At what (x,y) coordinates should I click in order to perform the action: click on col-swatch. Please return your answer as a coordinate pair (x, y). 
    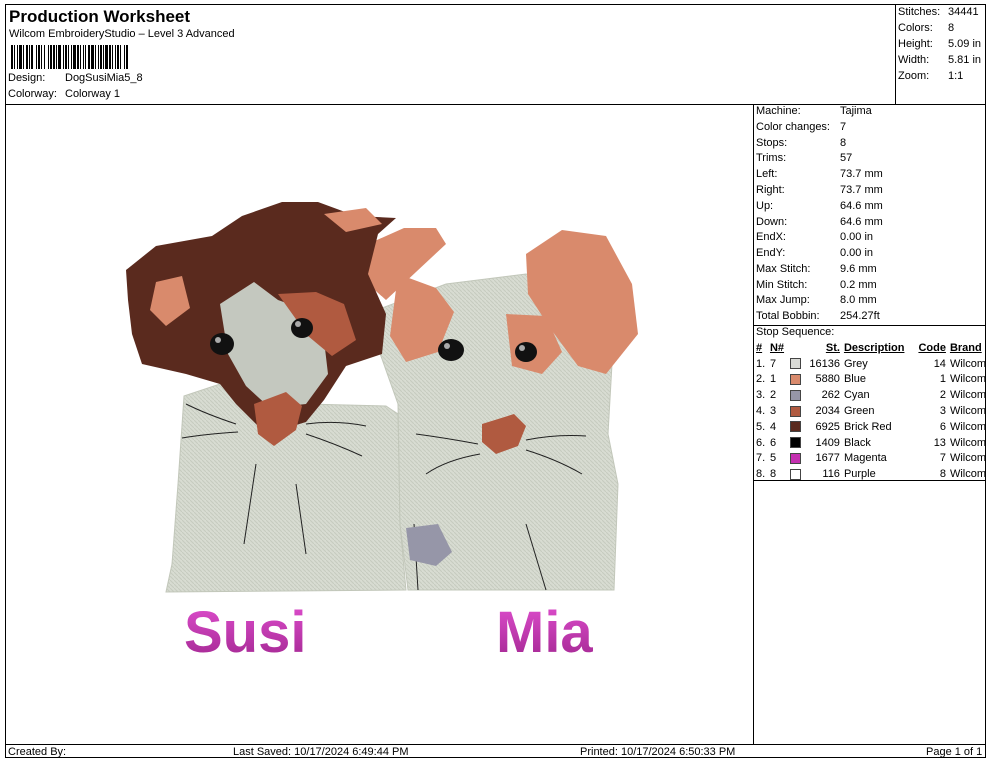
    Looking at the image, I should click on (798, 348).